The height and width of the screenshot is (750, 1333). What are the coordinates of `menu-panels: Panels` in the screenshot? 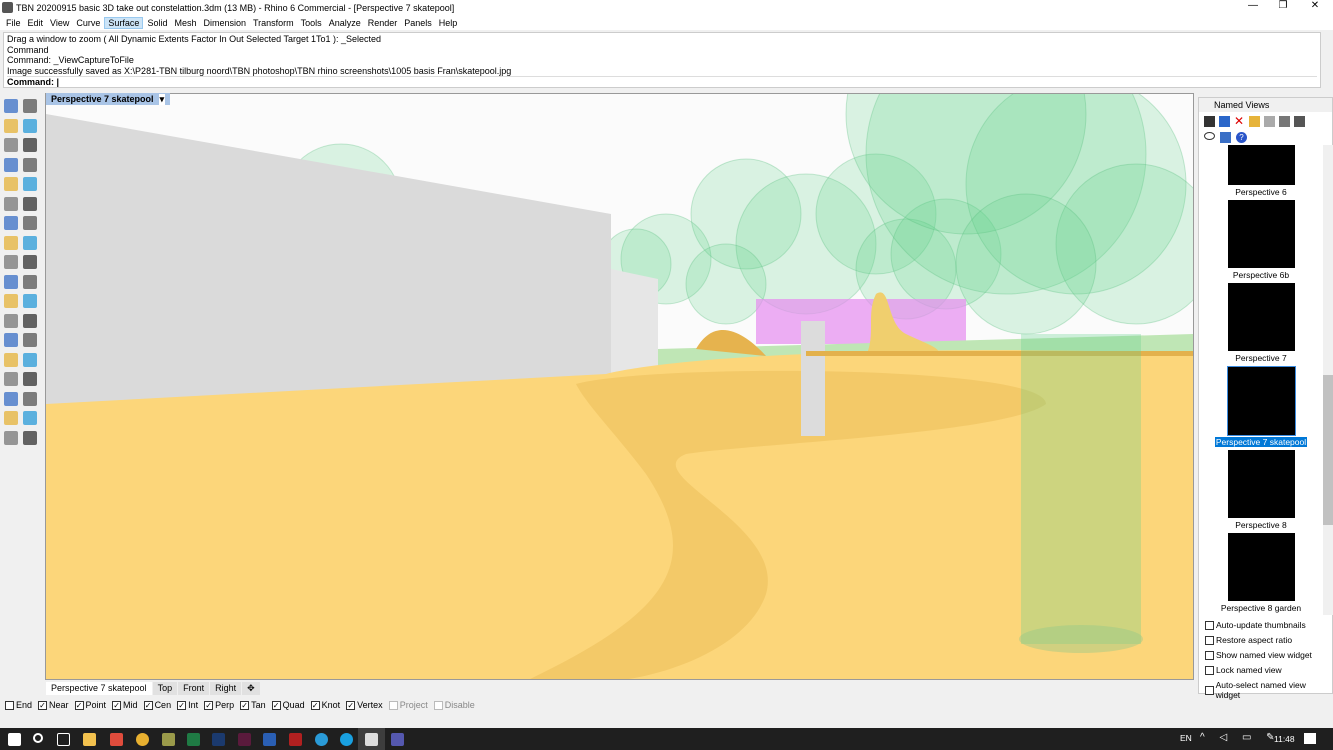 It's located at (418, 23).